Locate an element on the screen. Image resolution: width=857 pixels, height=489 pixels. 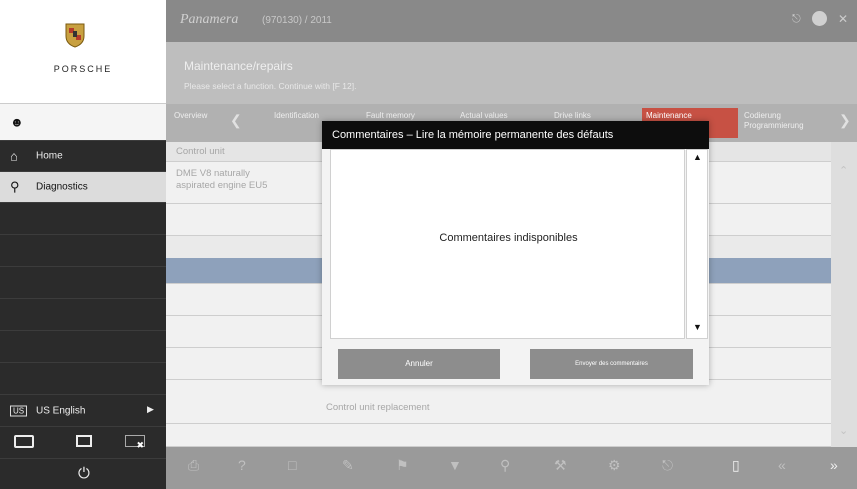
power-row: ⏻ is located at coordinates (83, 473).